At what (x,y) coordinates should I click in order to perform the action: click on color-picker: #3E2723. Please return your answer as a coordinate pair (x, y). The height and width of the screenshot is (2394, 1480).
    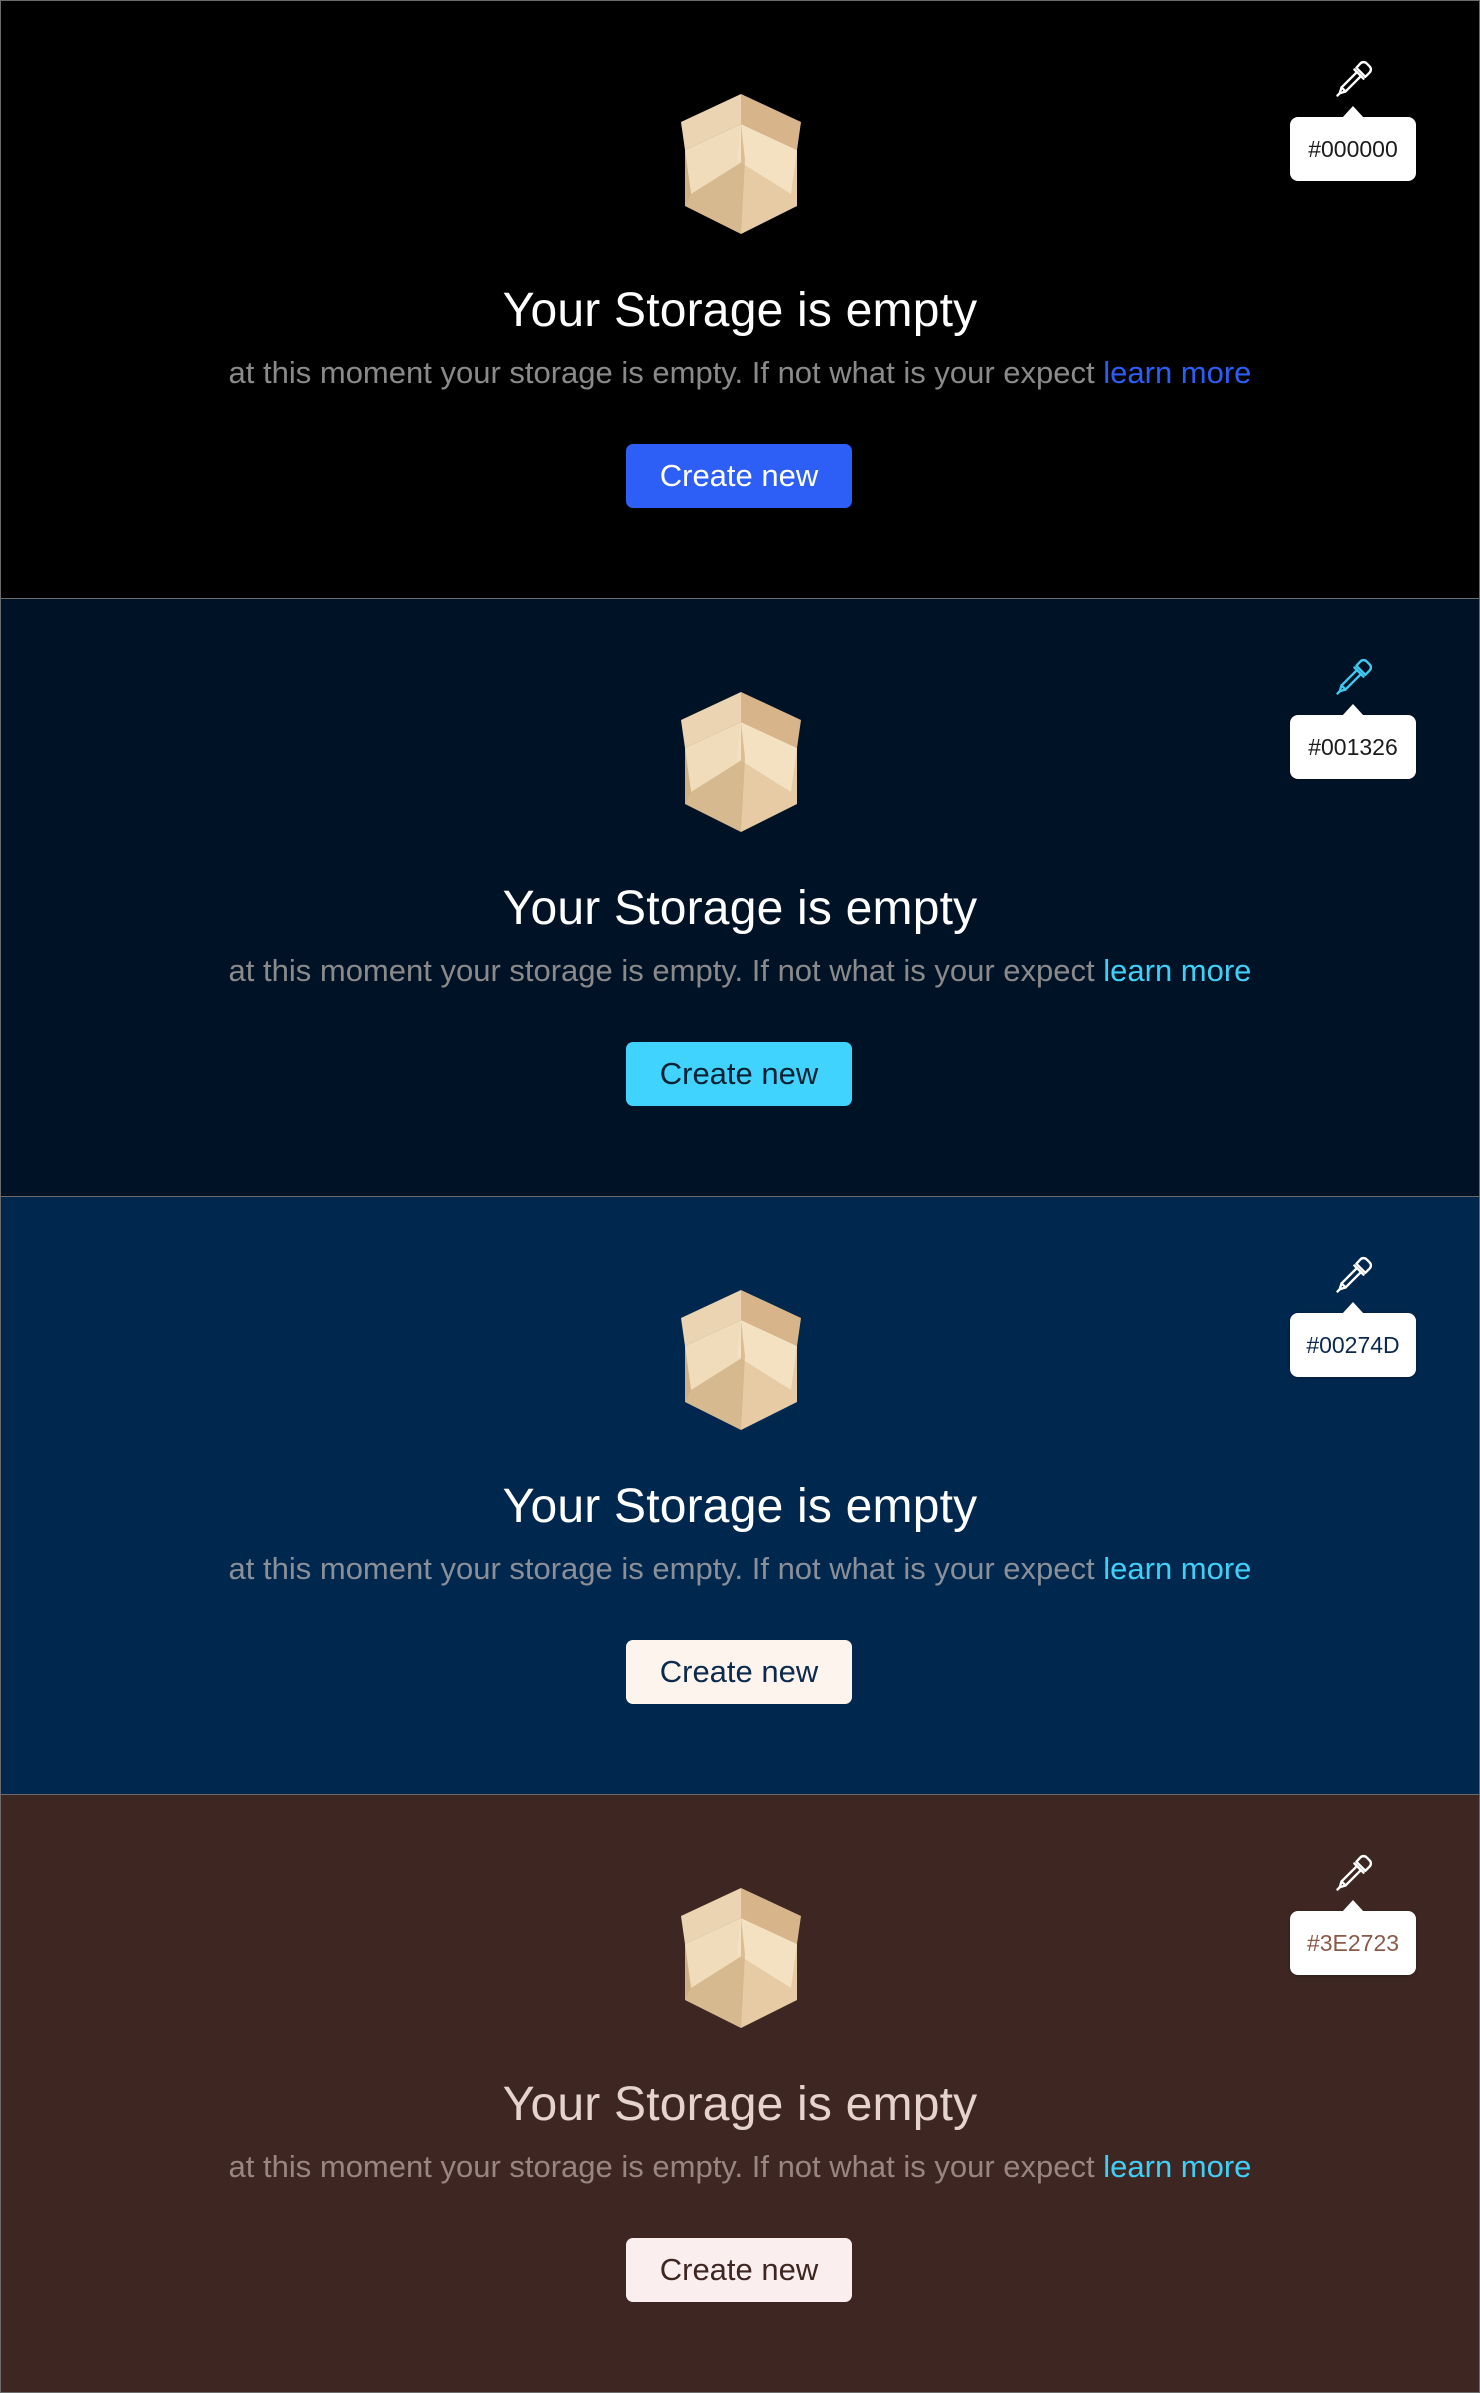
    Looking at the image, I should click on (1353, 1913).